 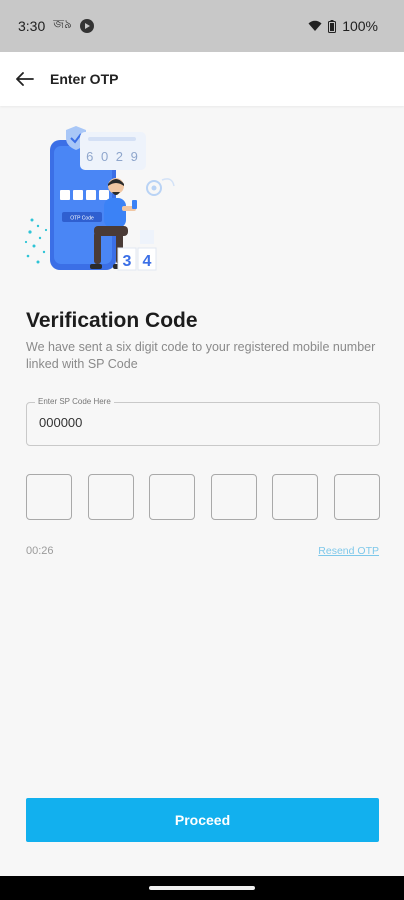 I want to click on arrow-left-icon, so click(x=25, y=79).